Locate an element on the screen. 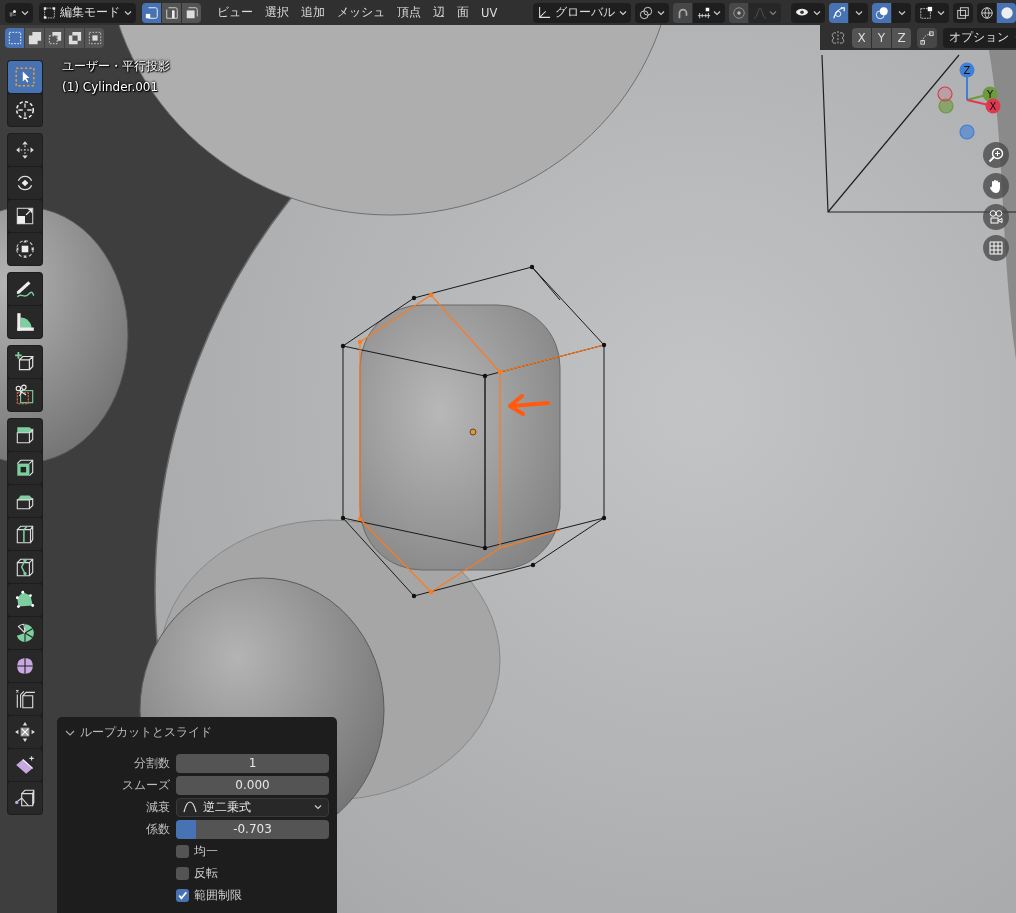 Image resolution: width=1016 pixels, height=913 pixels. edge-select-icon is located at coordinates (171, 12).